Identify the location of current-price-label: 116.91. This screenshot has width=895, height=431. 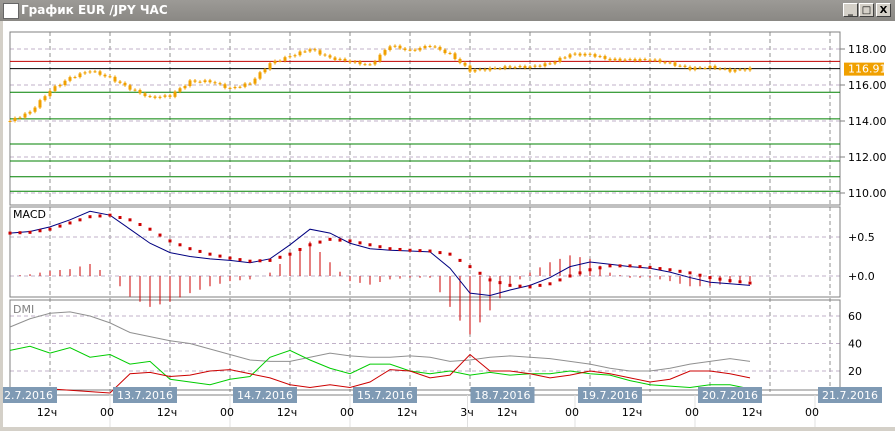
(867, 69).